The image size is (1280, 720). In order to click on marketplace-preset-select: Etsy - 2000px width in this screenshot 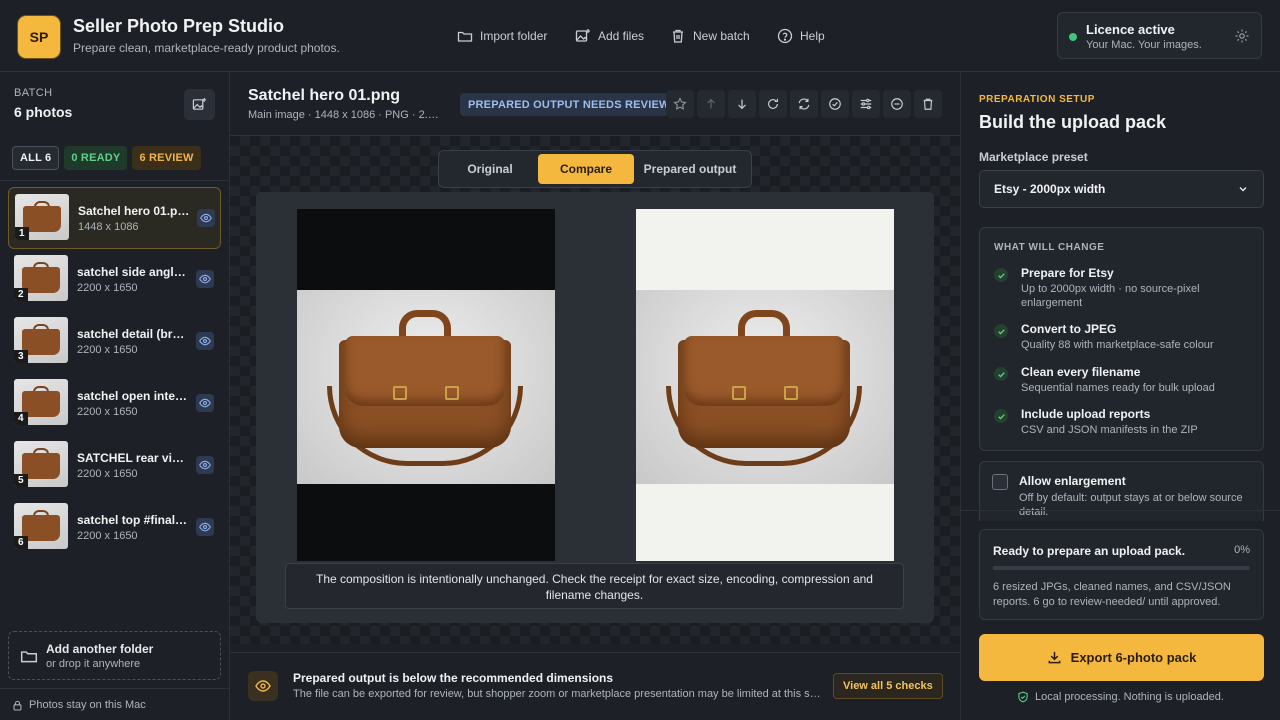, I will do `click(1121, 189)`.